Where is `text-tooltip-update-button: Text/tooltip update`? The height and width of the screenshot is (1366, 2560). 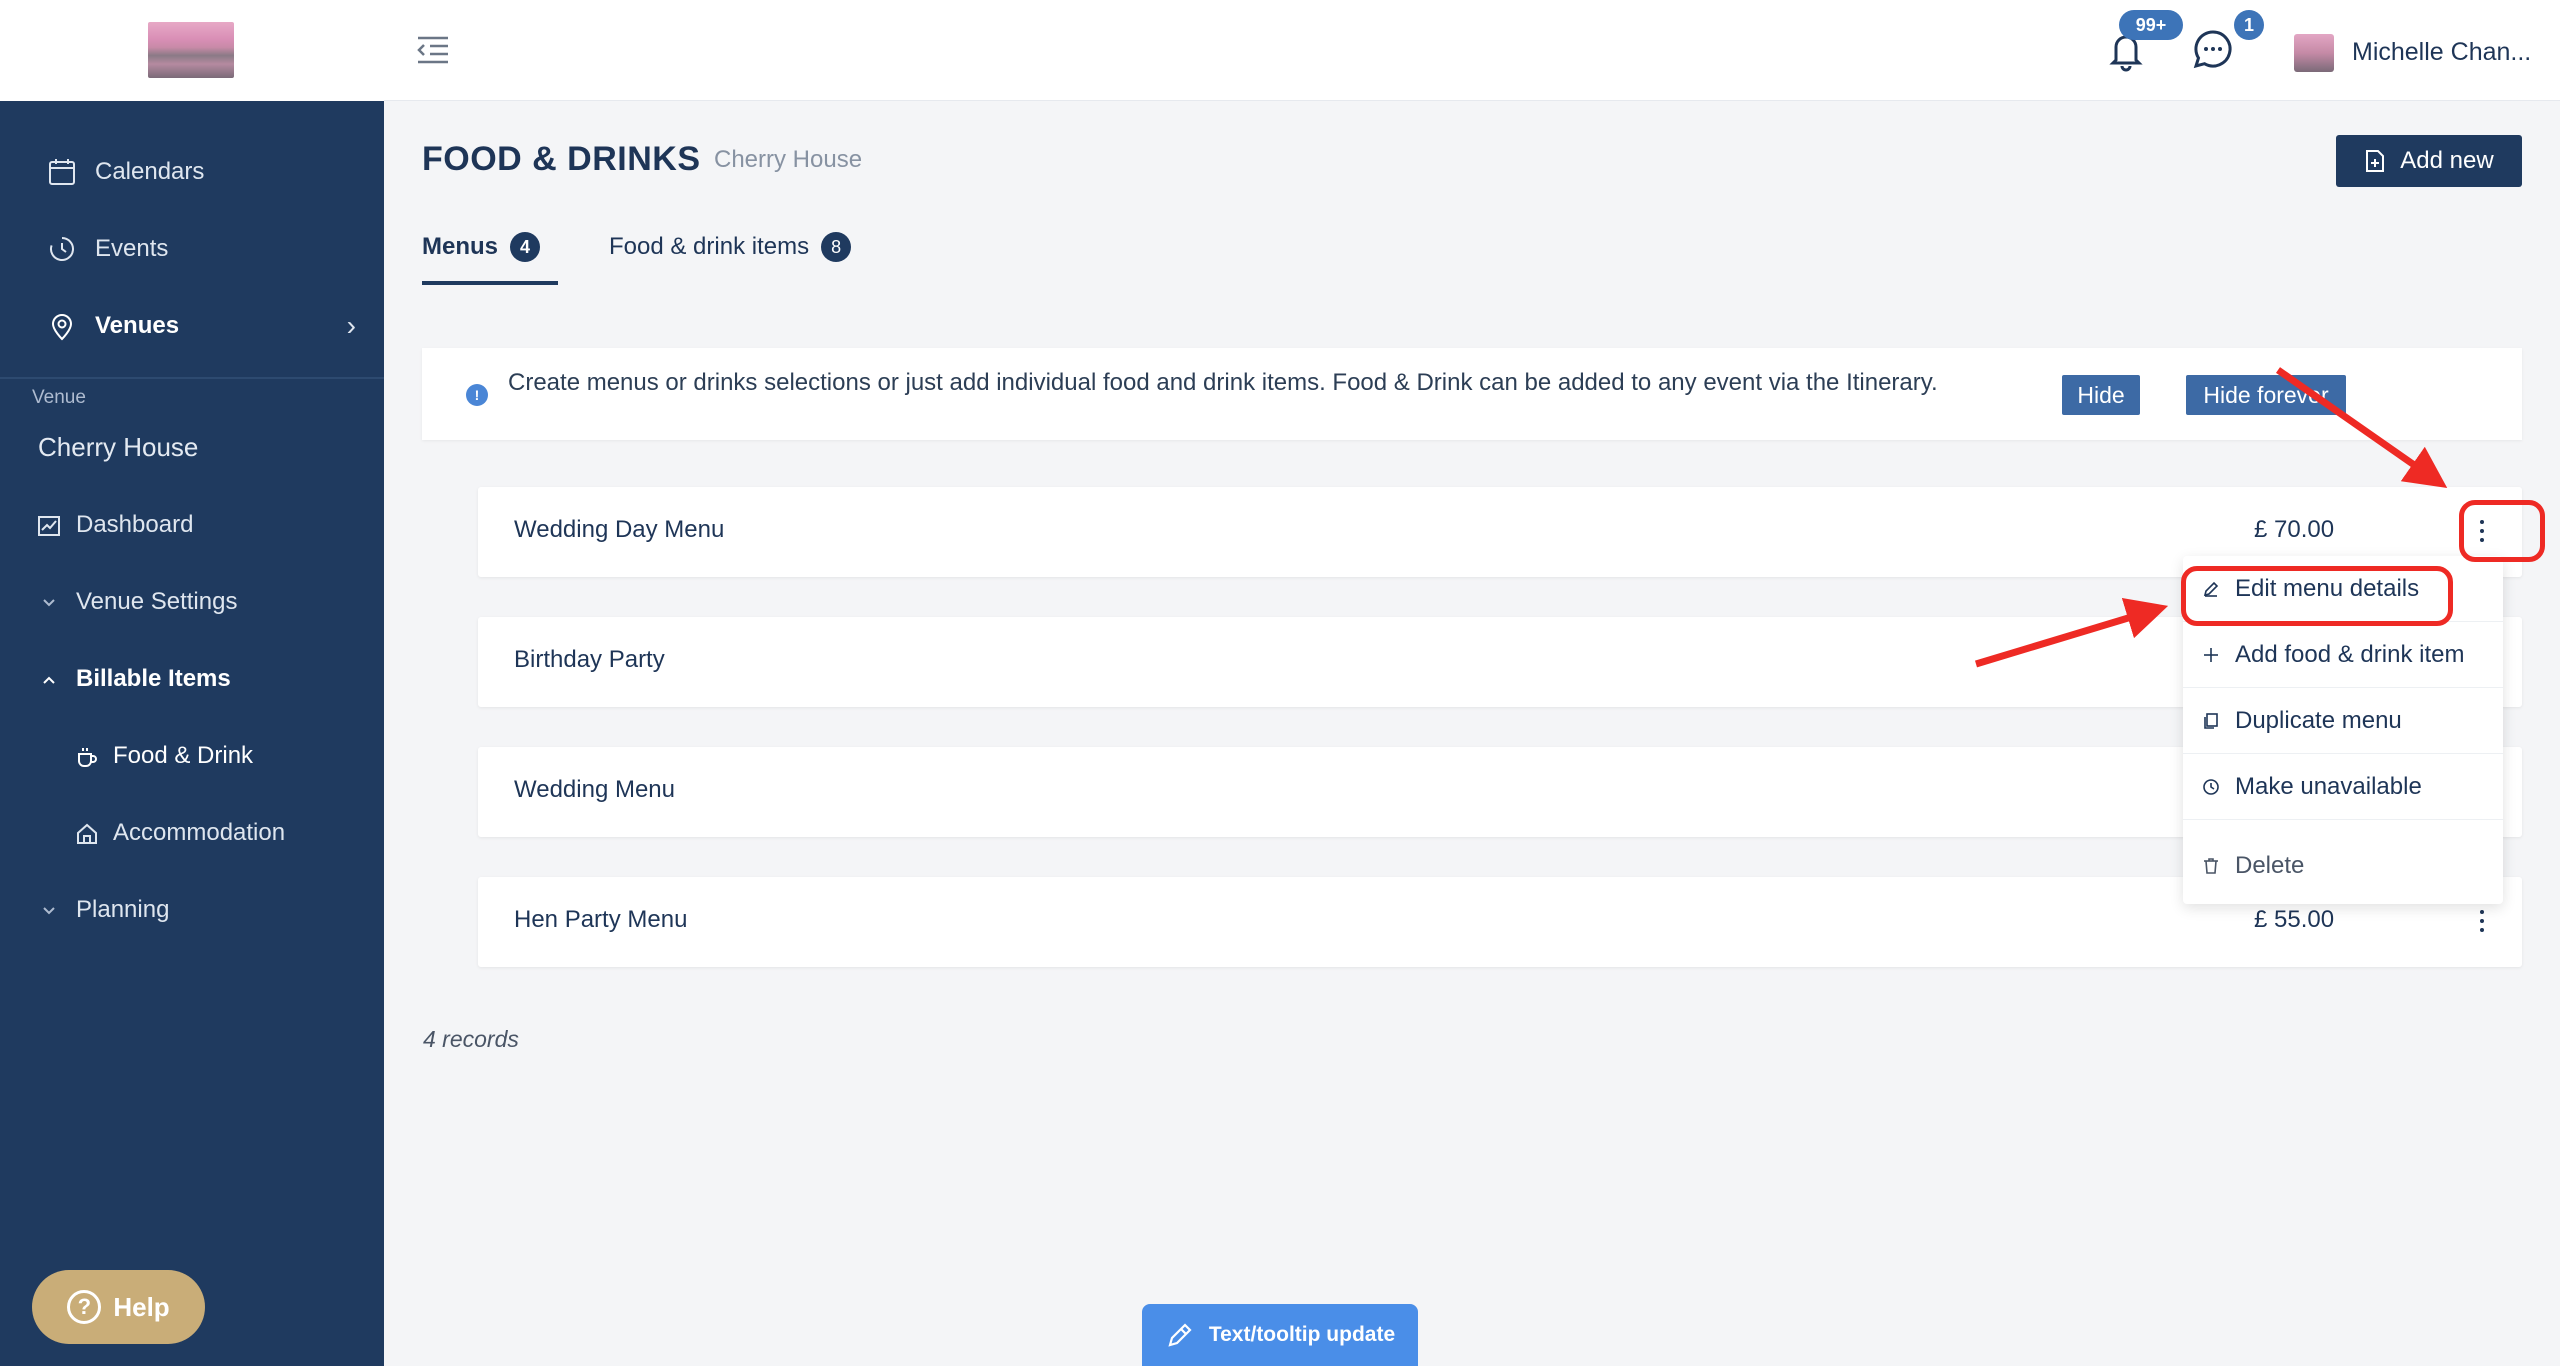
text-tooltip-update-button: Text/tooltip update is located at coordinates (1280, 1335).